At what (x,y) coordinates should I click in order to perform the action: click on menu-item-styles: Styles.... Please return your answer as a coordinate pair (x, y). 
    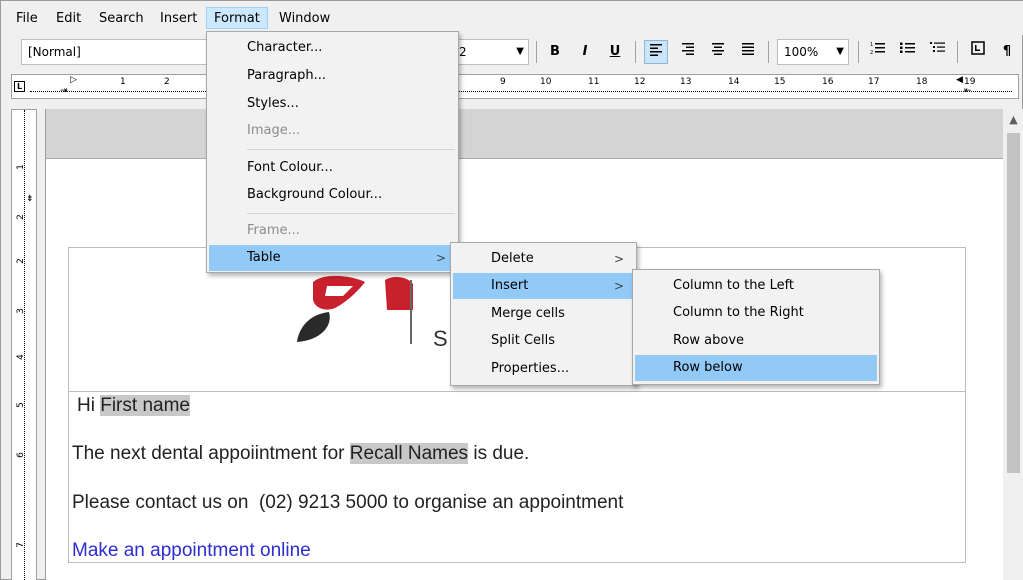
    Looking at the image, I should click on (332, 104).